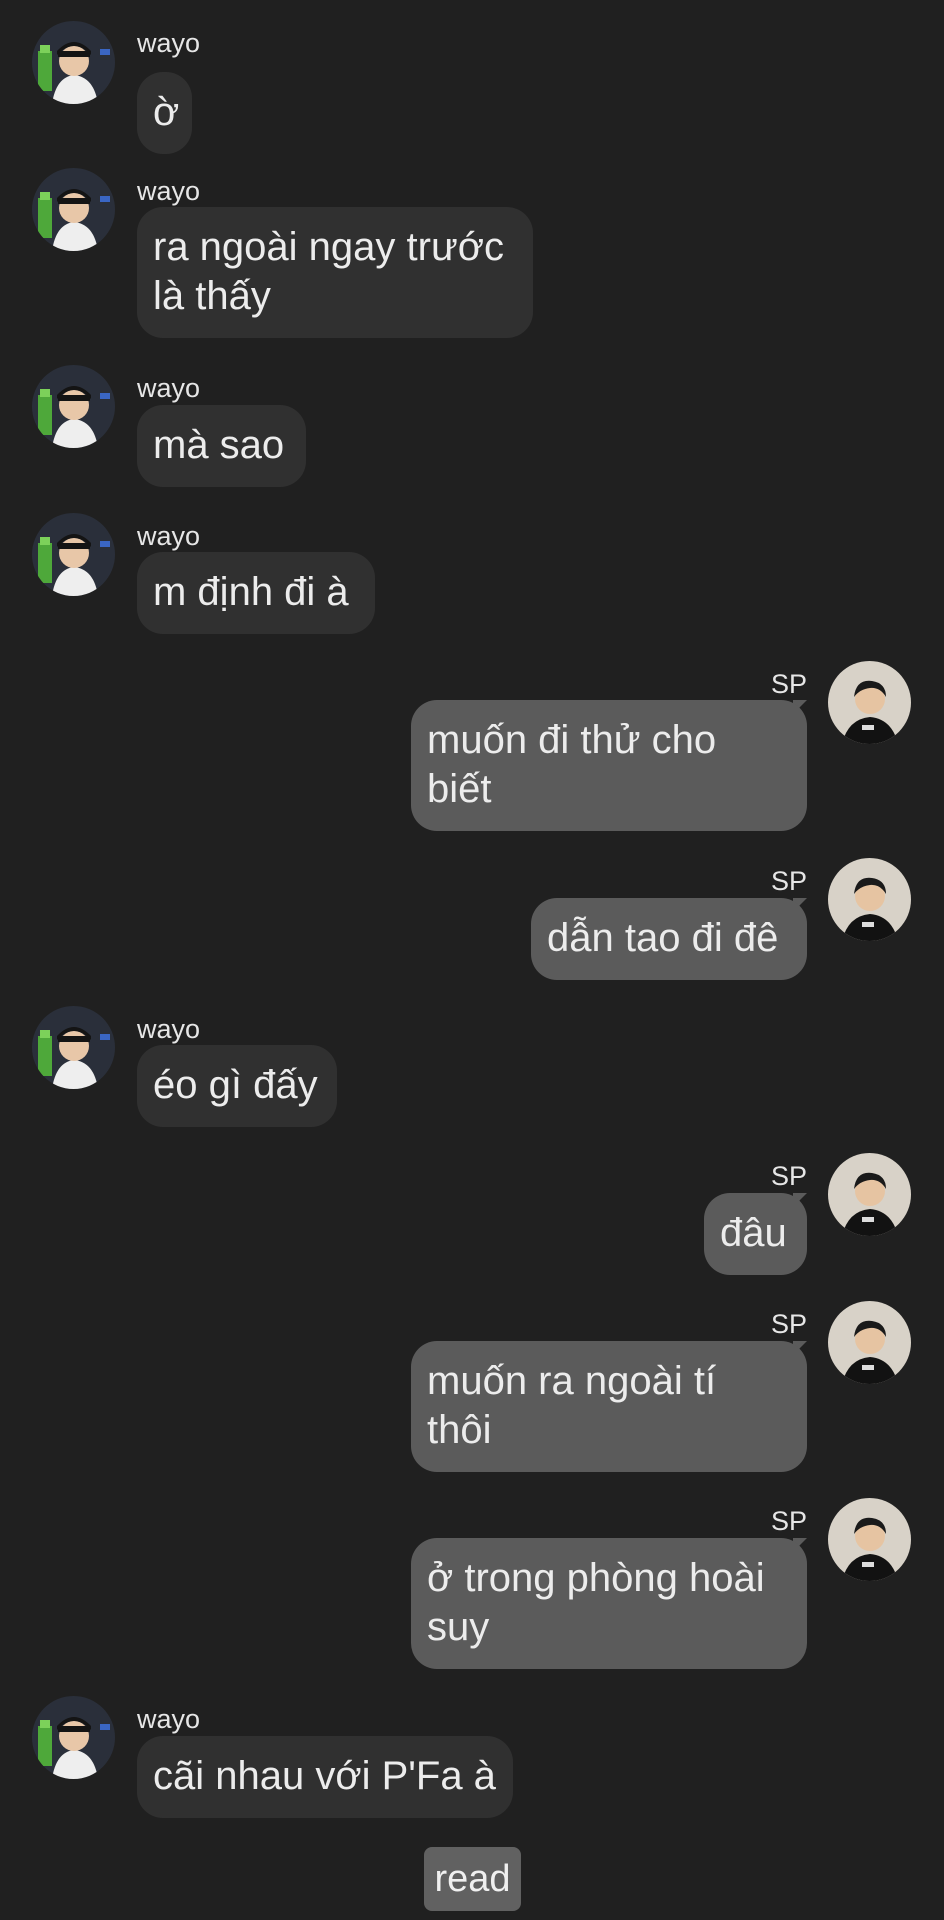 This screenshot has height=1920, width=944. I want to click on message-bubble: ờ, so click(164, 113).